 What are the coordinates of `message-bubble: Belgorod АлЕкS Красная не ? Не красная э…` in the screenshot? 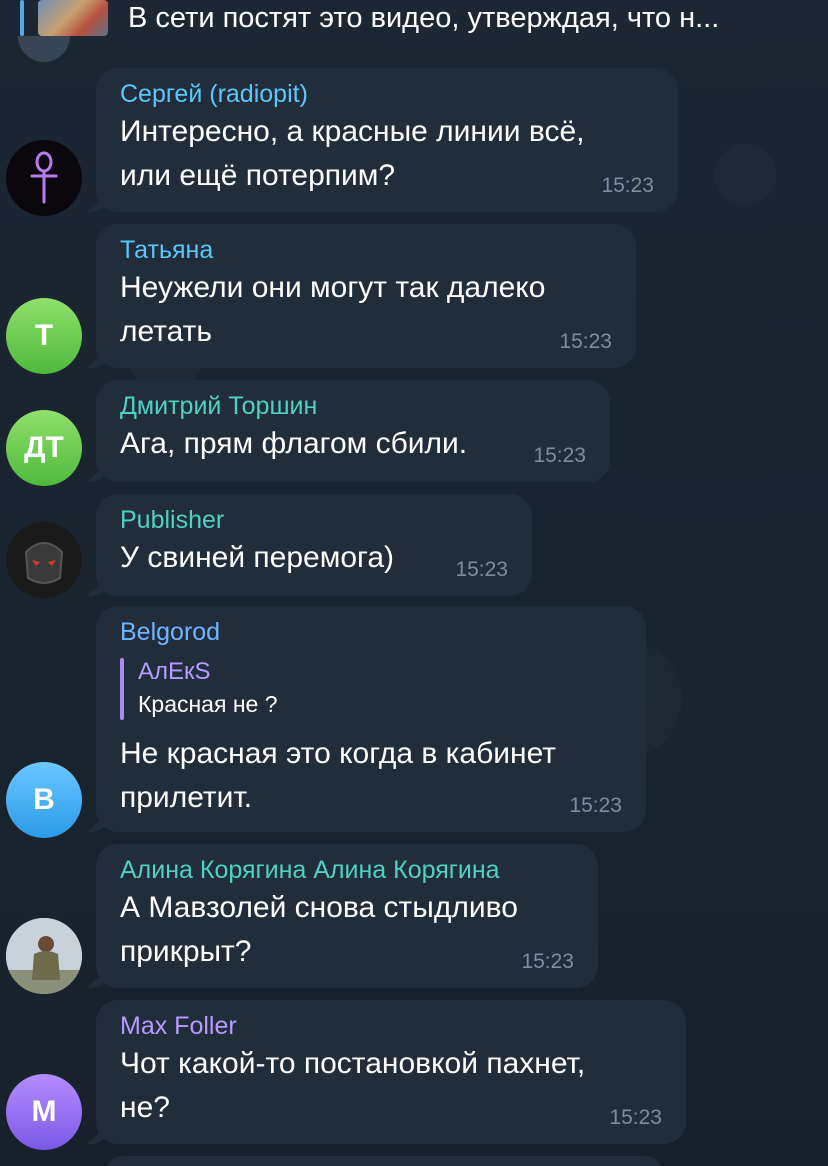 It's located at (366, 719).